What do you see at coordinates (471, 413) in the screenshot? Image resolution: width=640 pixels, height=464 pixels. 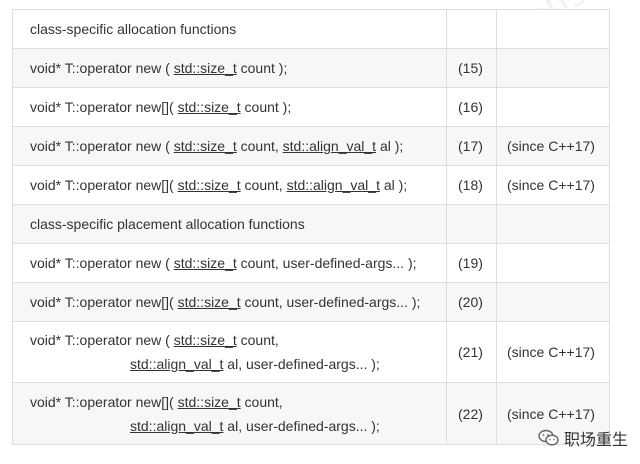 I see `overload-number: (22)` at bounding box center [471, 413].